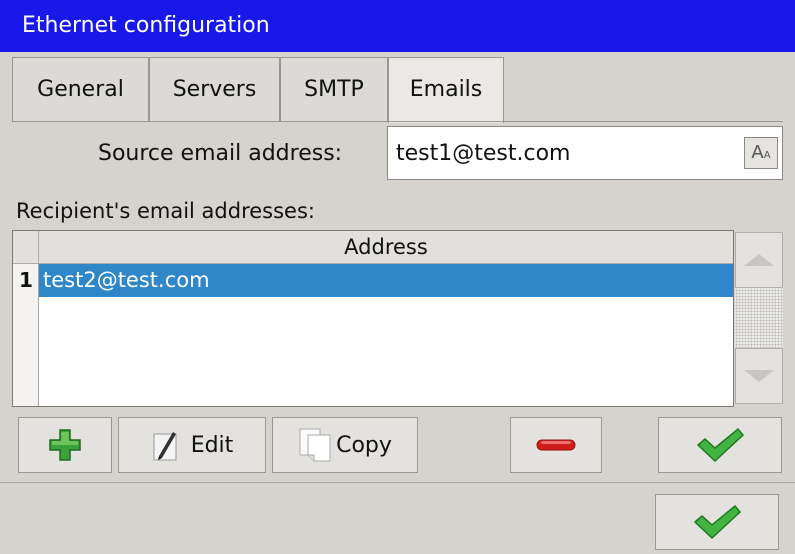 This screenshot has height=554, width=795. Describe the element at coordinates (26, 280) in the screenshot. I see `row-number: 1` at that location.